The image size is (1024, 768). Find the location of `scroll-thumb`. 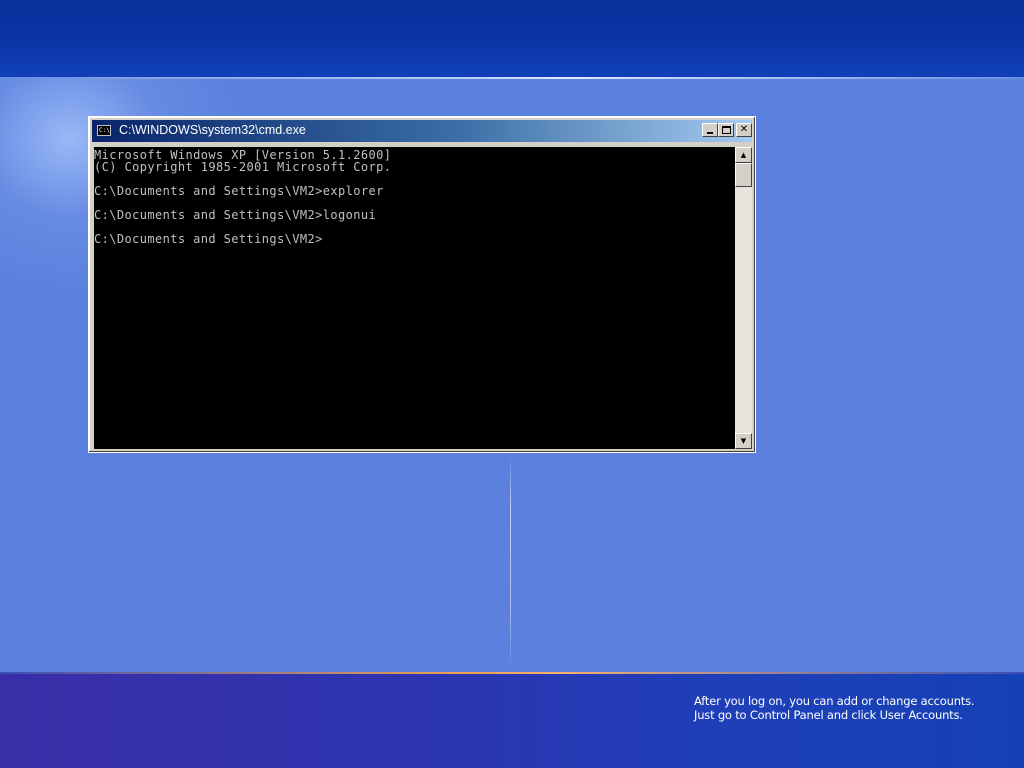

scroll-thumb is located at coordinates (743, 175).